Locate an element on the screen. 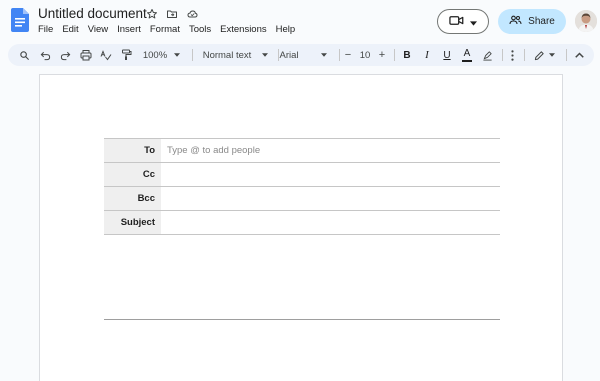  bcc-label: Bcc is located at coordinates (132, 198).